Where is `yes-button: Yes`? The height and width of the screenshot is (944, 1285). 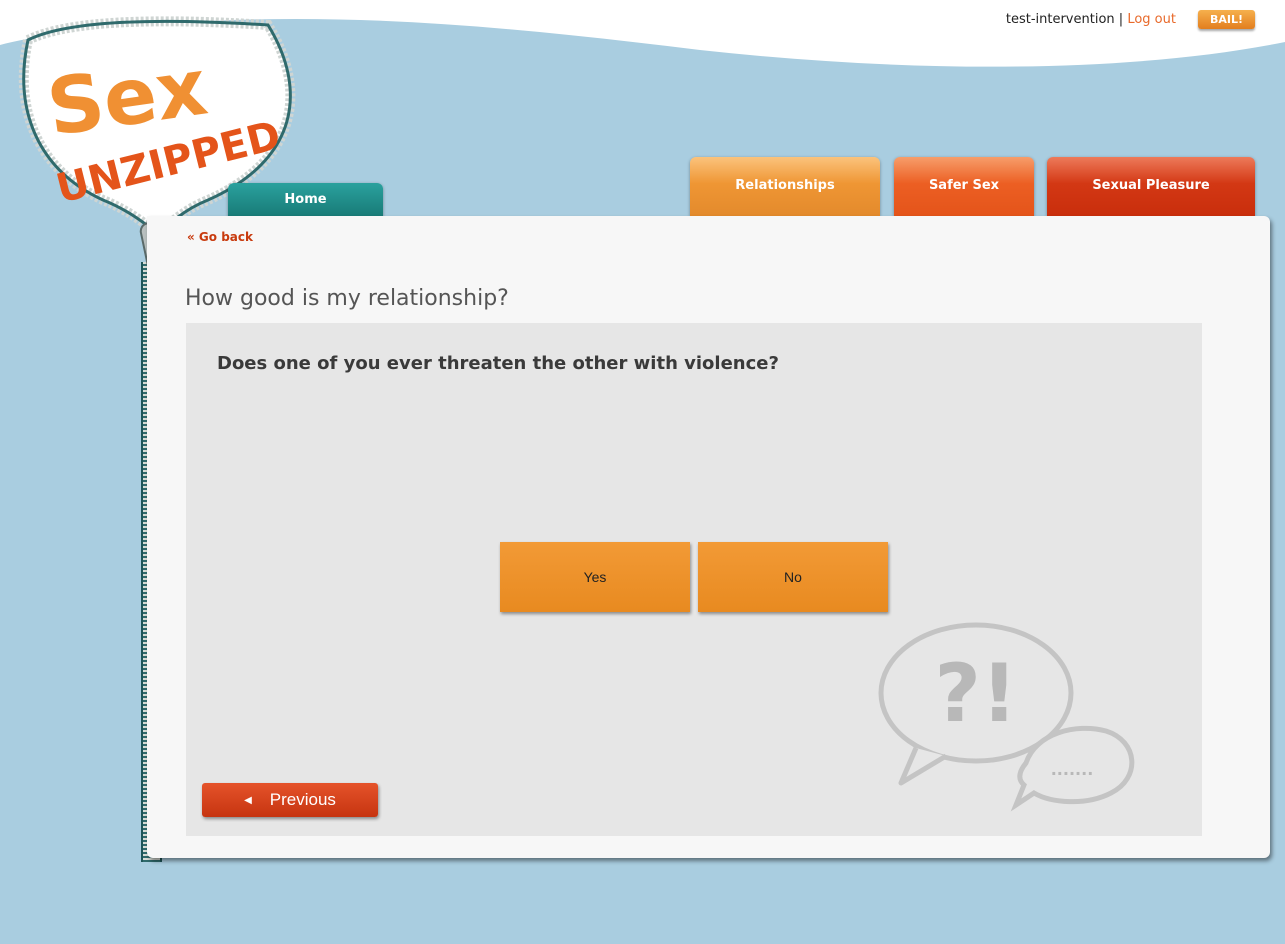 yes-button: Yes is located at coordinates (595, 577).